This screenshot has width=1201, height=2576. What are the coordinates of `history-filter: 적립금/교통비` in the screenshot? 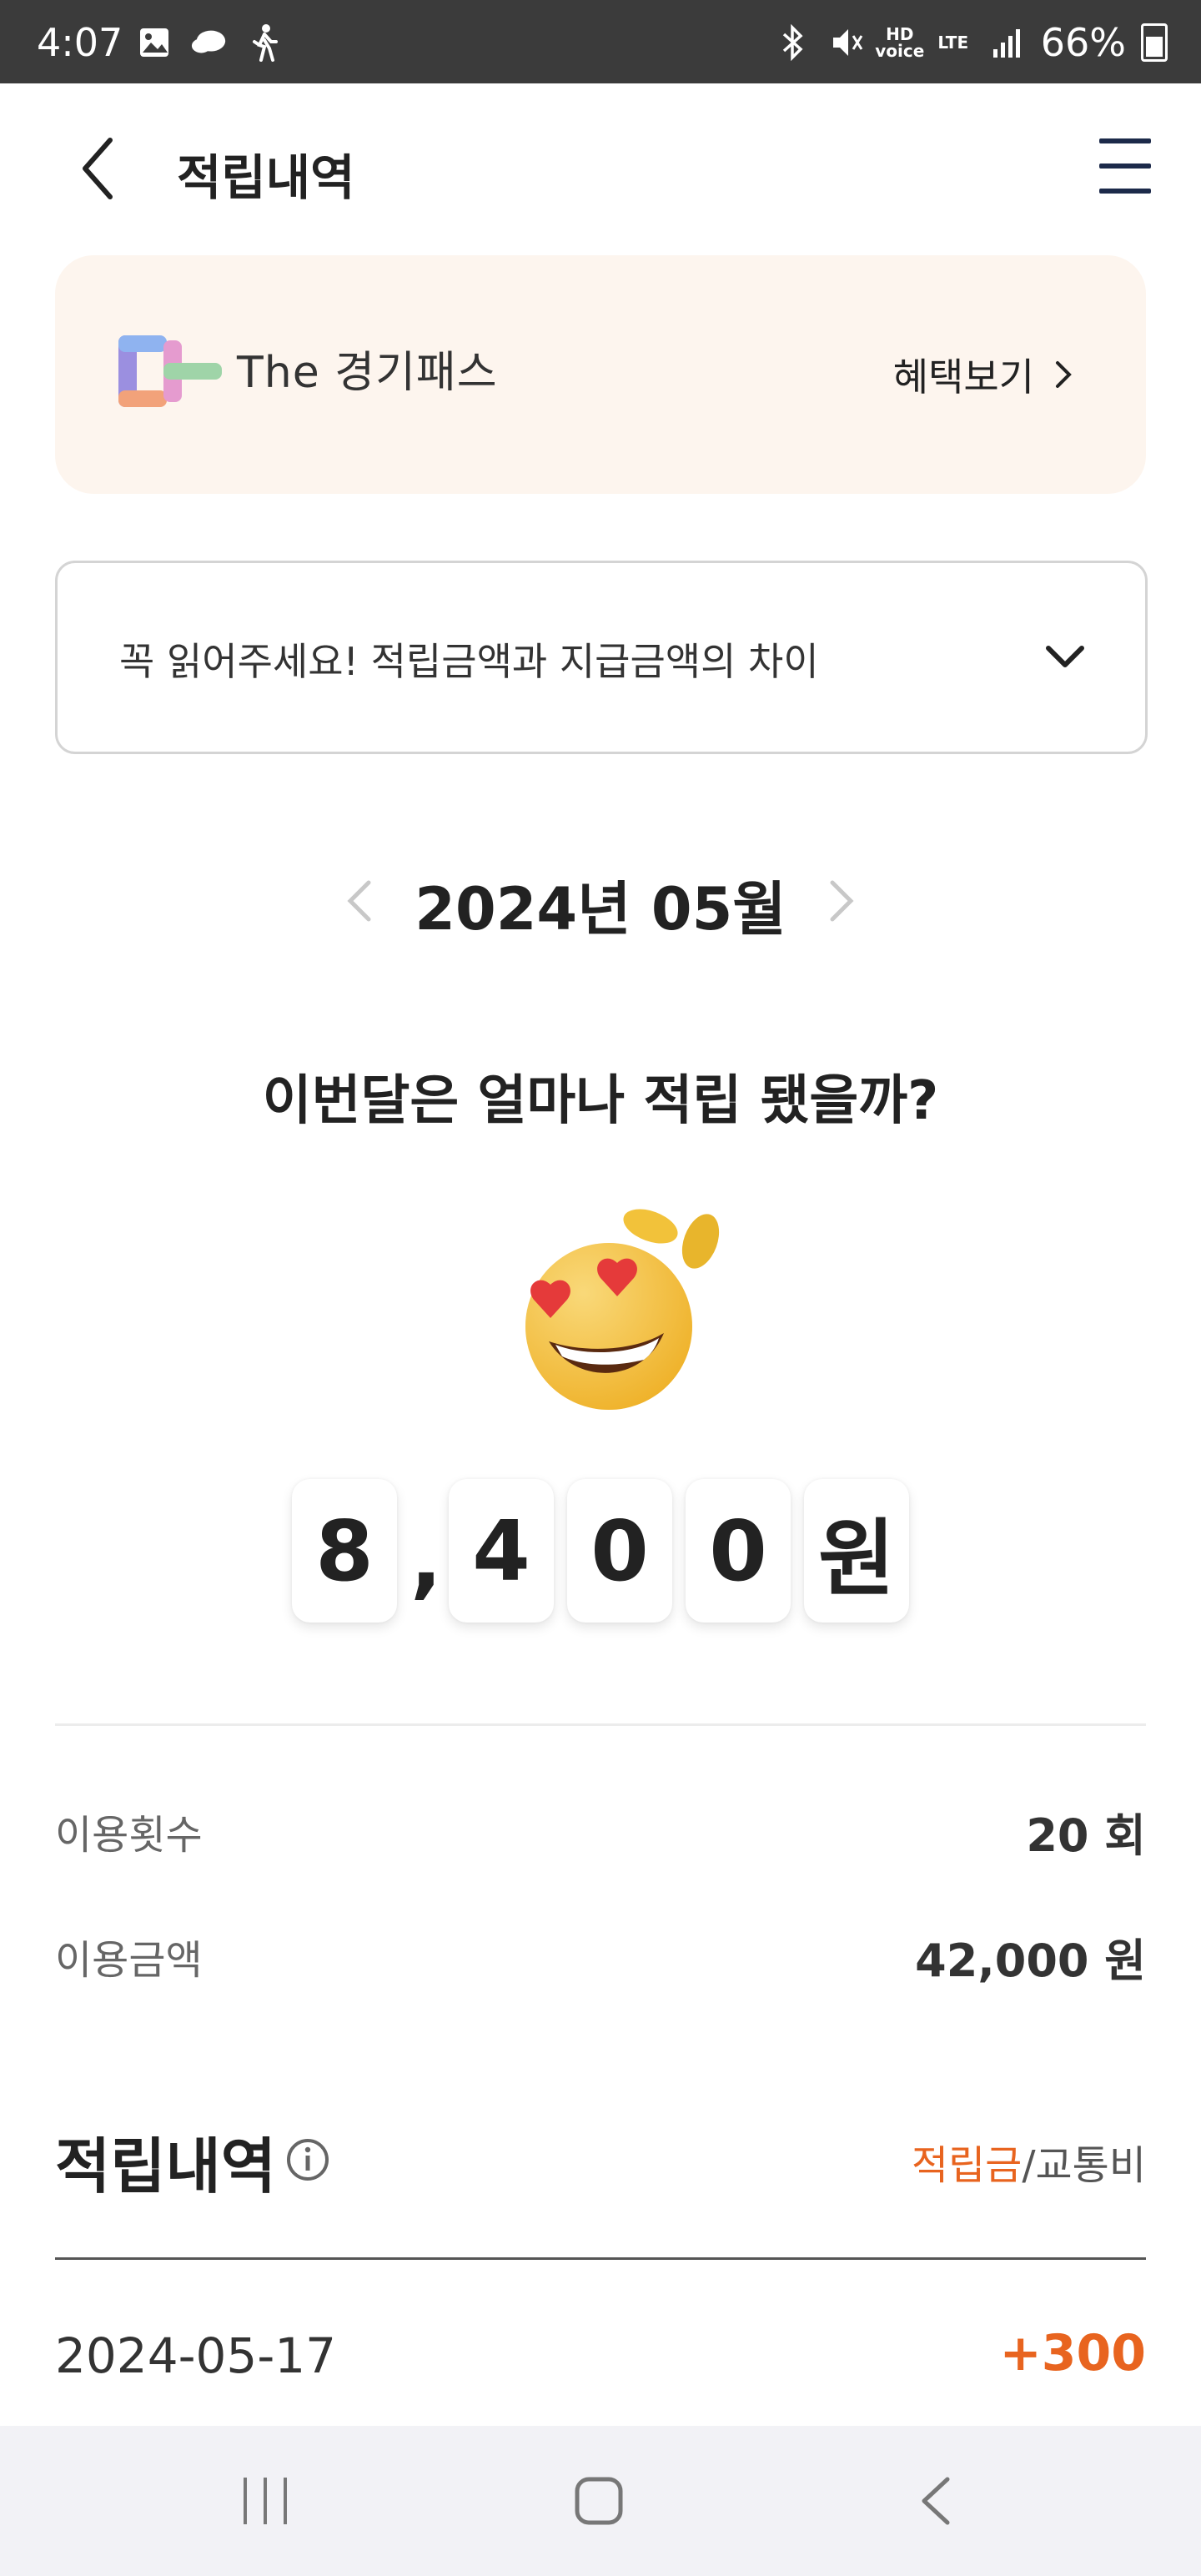 It's located at (1029, 2161).